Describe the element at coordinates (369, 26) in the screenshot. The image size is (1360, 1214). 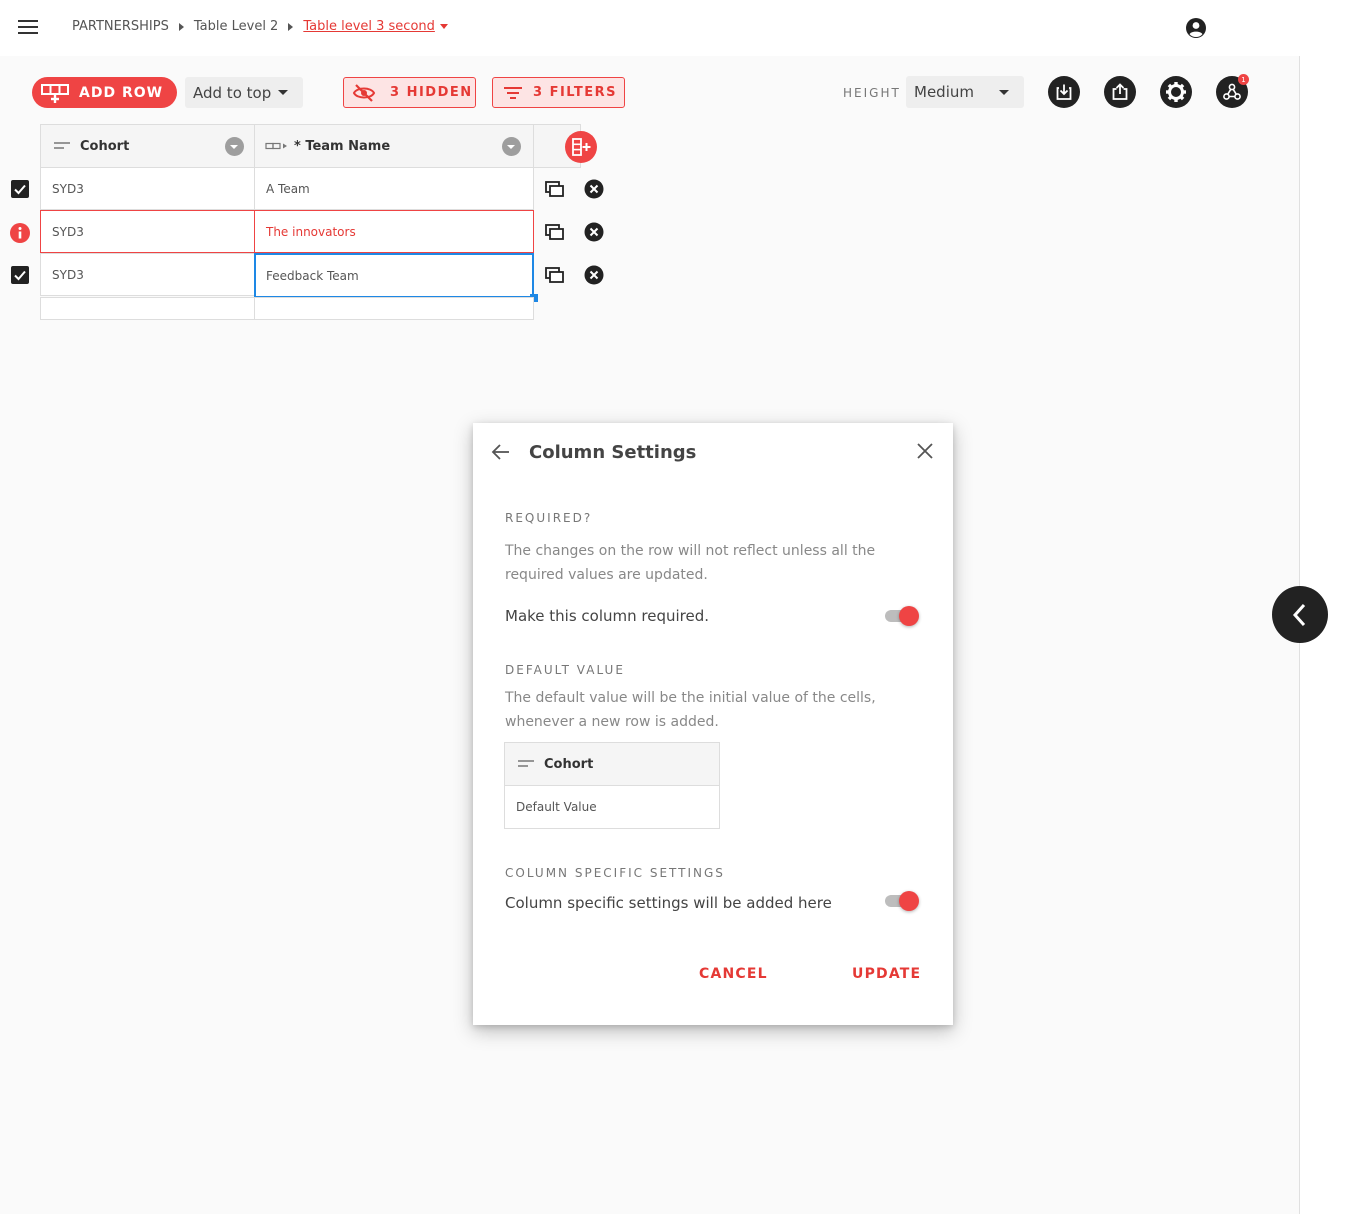
I see `breadcrumb-current-label: Table level 3 second` at that location.